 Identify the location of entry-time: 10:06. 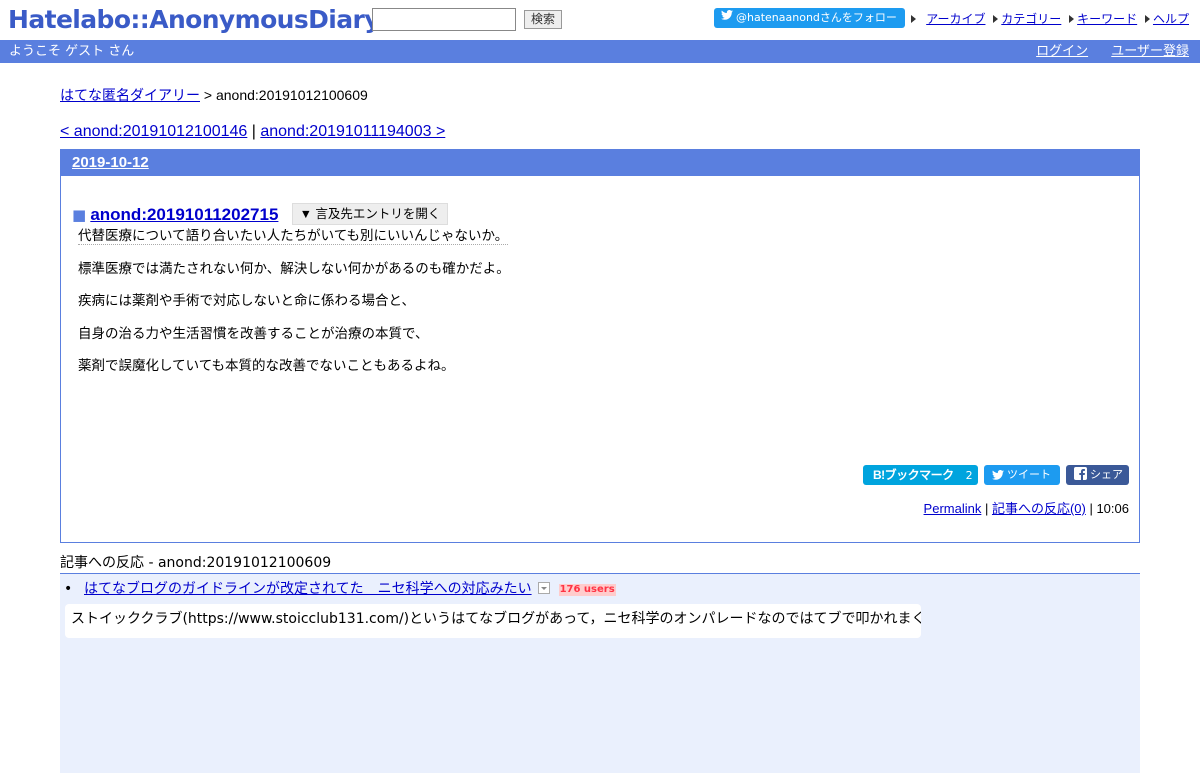
(1112, 508).